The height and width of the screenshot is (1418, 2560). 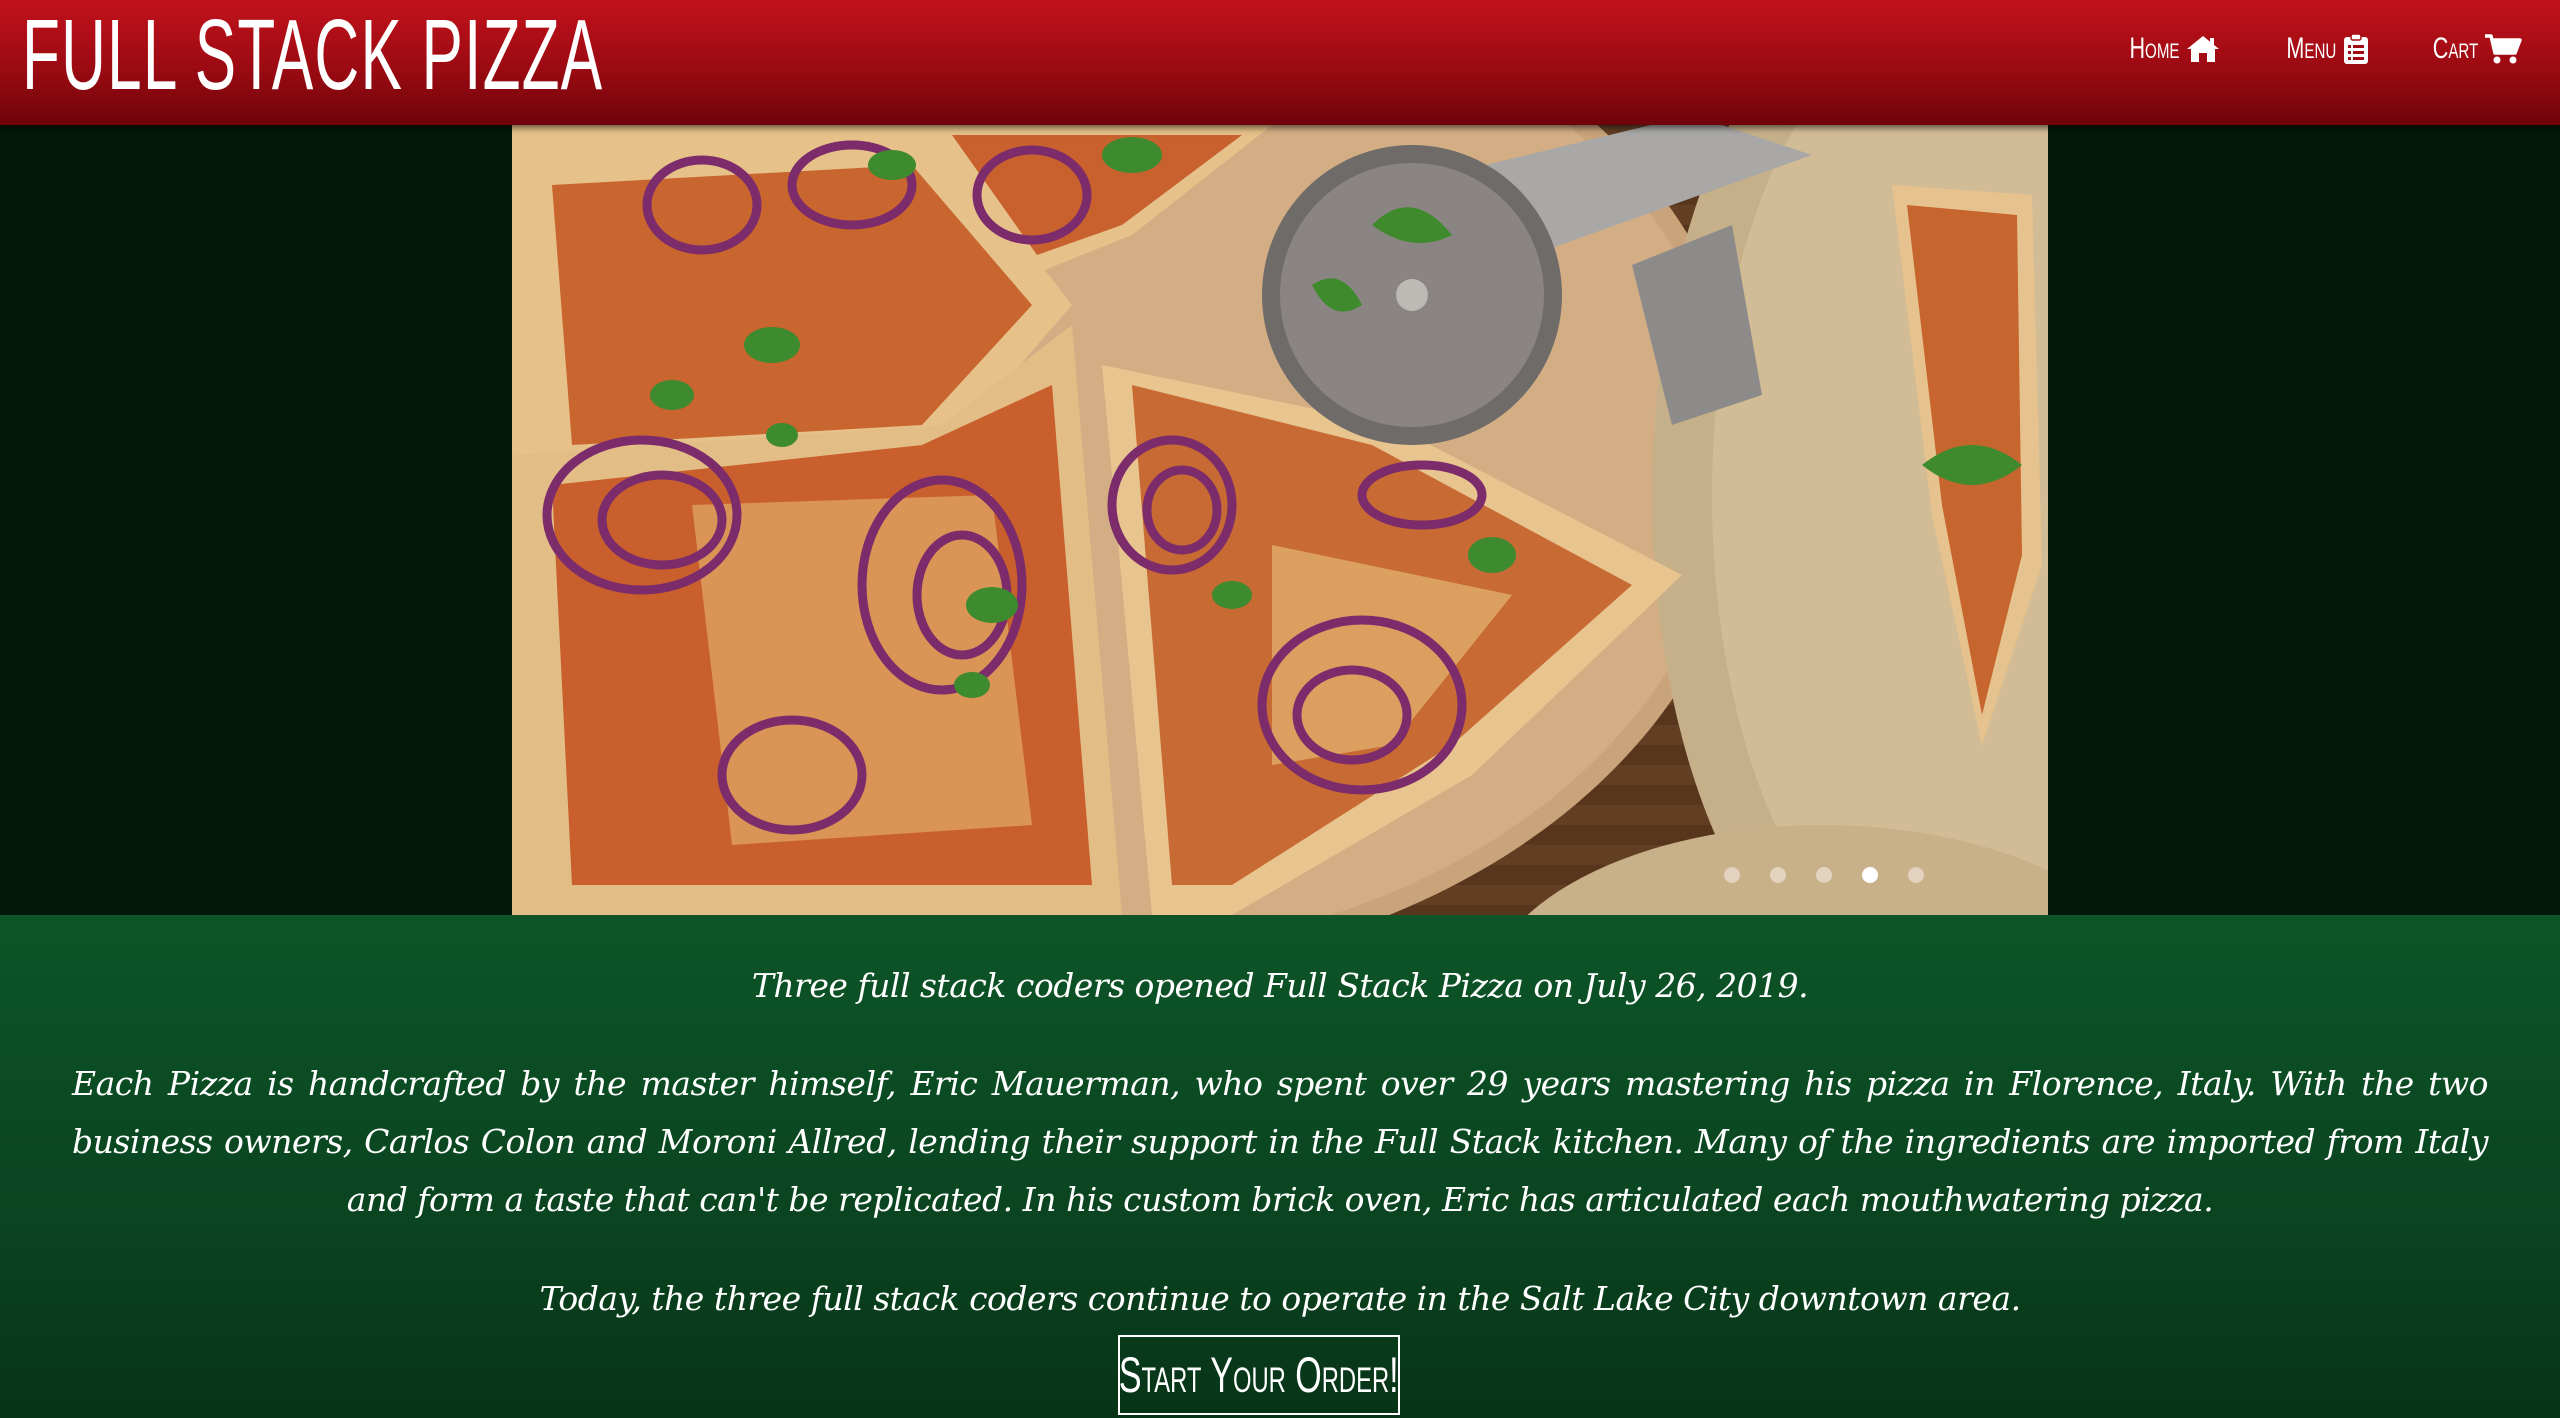 I want to click on nav-home-link: Home, so click(x=2166, y=49).